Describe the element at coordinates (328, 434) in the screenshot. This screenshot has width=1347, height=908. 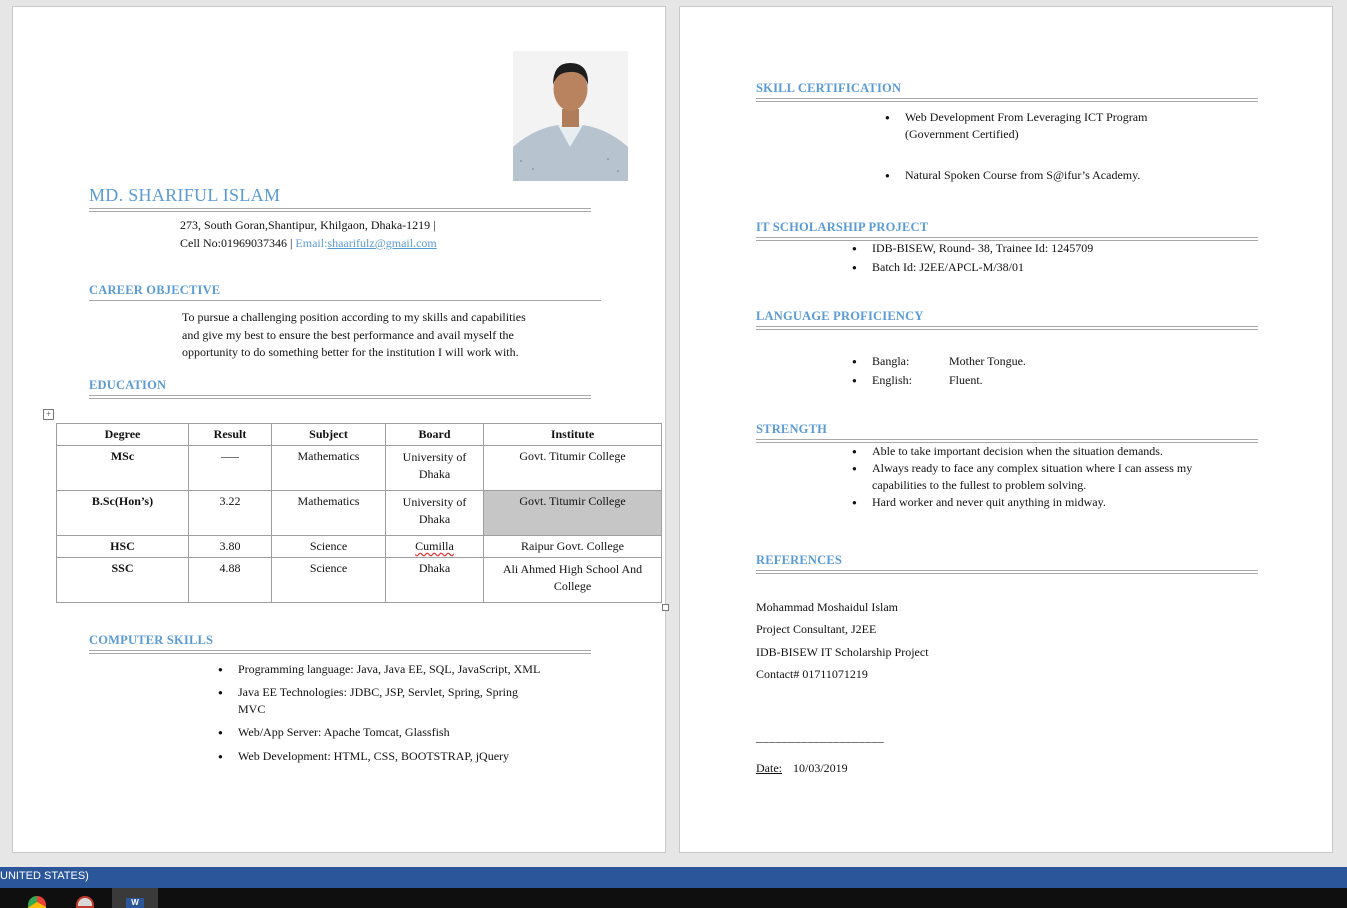
I see `header-subject: Subject` at that location.